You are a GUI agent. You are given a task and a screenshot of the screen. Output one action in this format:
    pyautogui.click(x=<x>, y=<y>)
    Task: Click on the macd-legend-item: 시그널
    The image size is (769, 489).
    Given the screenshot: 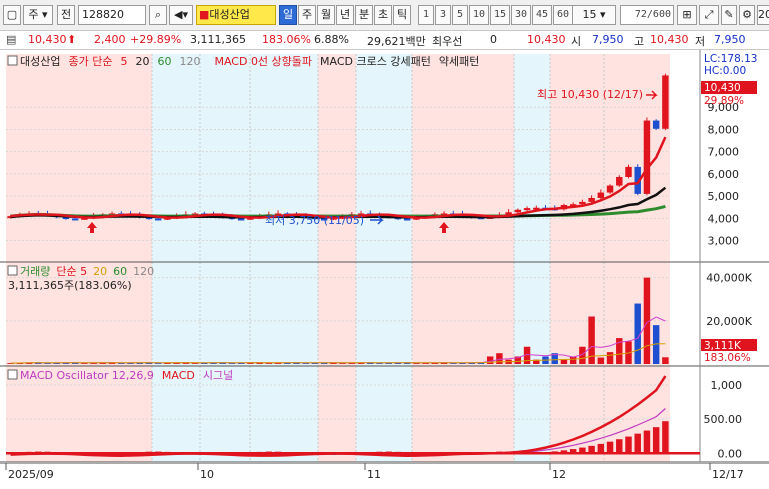 What is the action you would take?
    pyautogui.click(x=218, y=375)
    